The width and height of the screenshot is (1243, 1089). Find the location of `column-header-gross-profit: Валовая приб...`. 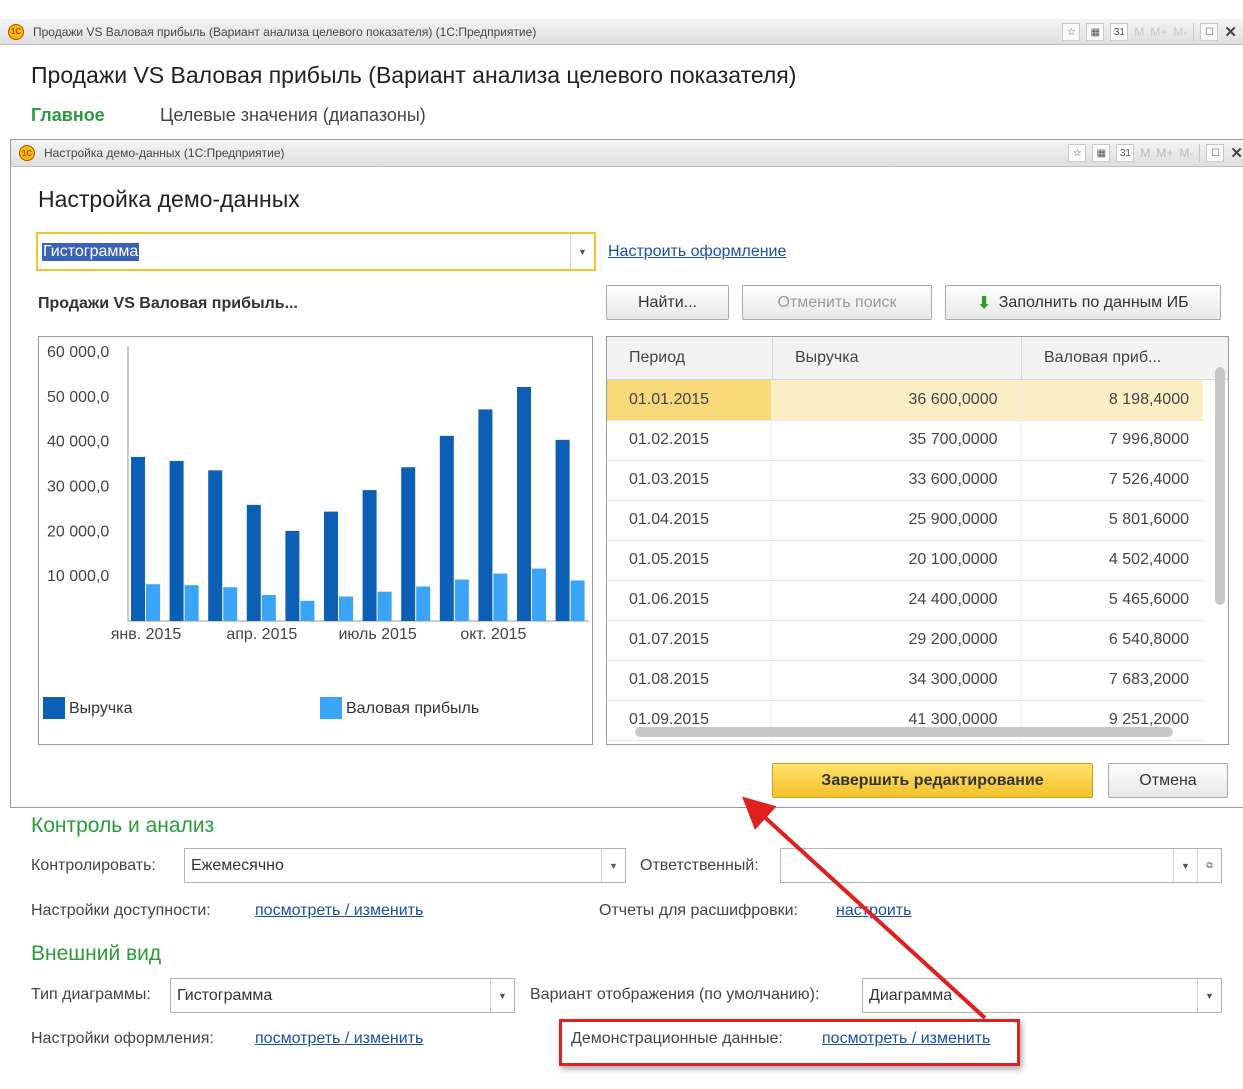

column-header-gross-profit: Валовая приб... is located at coordinates (1113, 358).